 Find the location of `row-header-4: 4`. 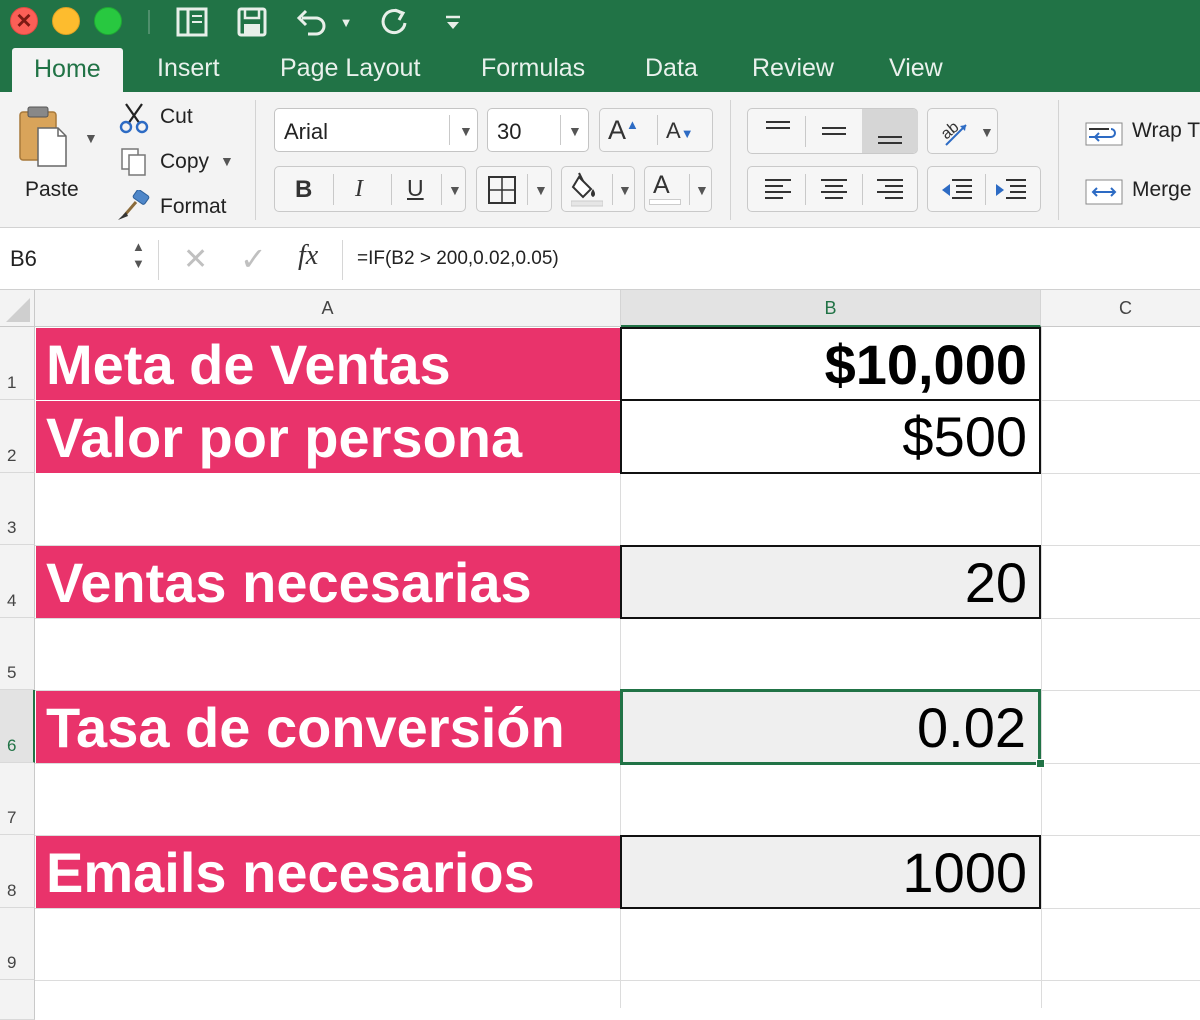

row-header-4: 4 is located at coordinates (17, 581).